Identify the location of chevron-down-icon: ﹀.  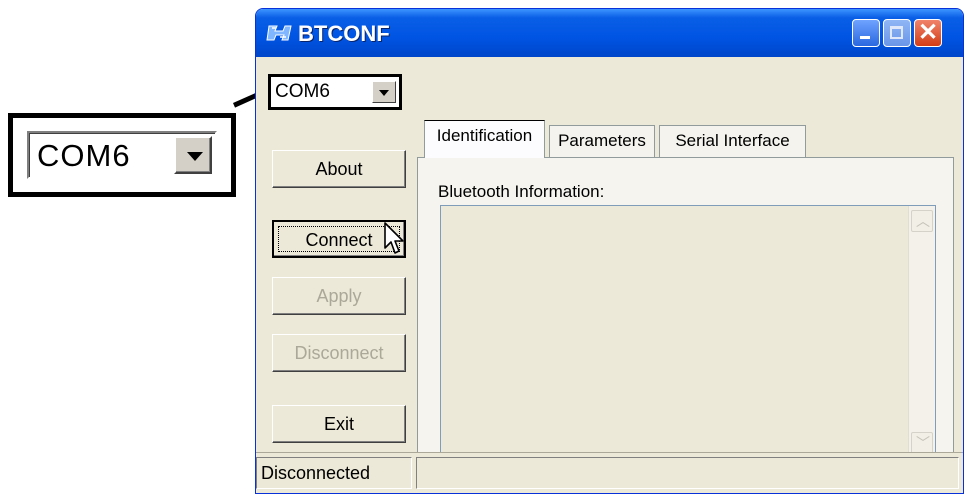
(923, 443).